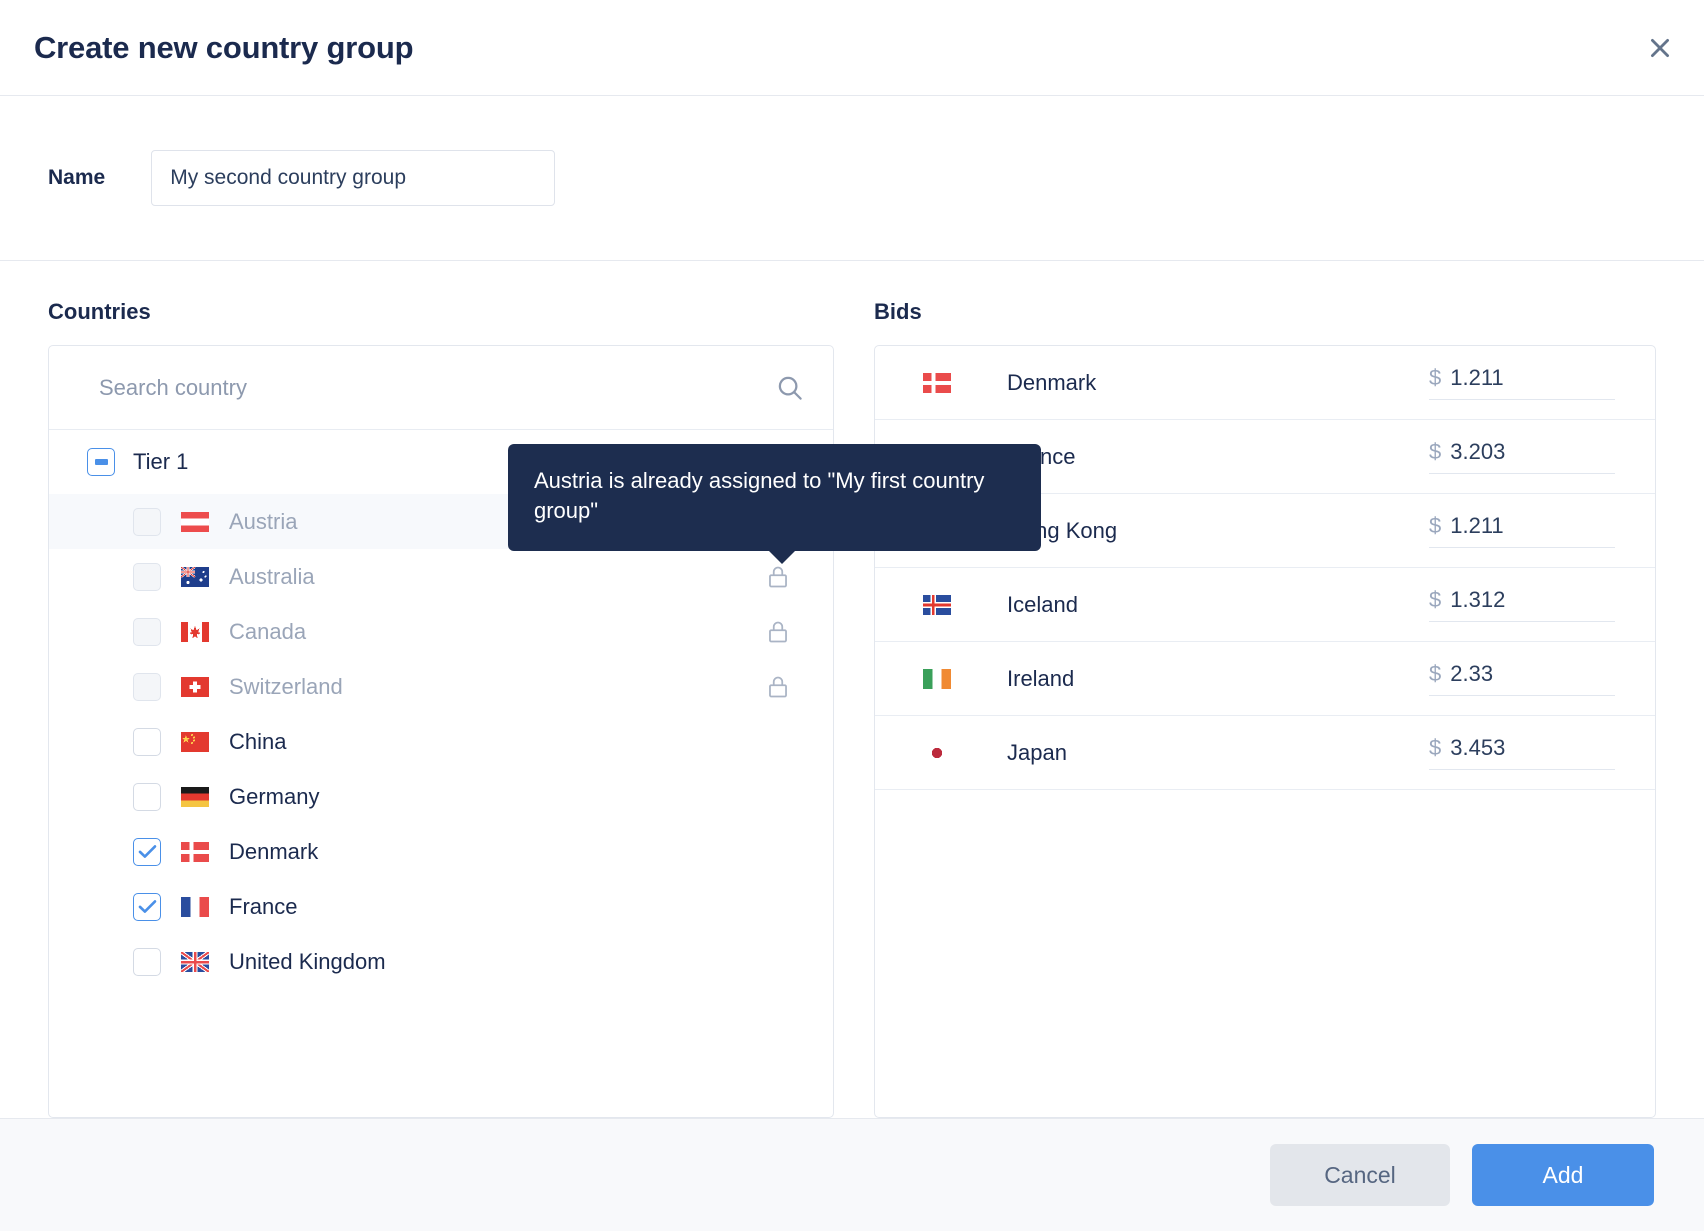 The image size is (1704, 1231). Describe the element at coordinates (852, 48) in the screenshot. I see `dialog-header: Create new country group` at that location.